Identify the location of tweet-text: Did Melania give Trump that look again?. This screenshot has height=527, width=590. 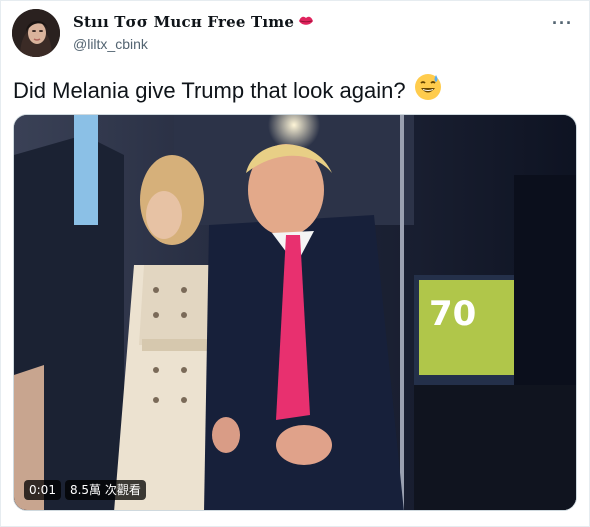
(227, 91).